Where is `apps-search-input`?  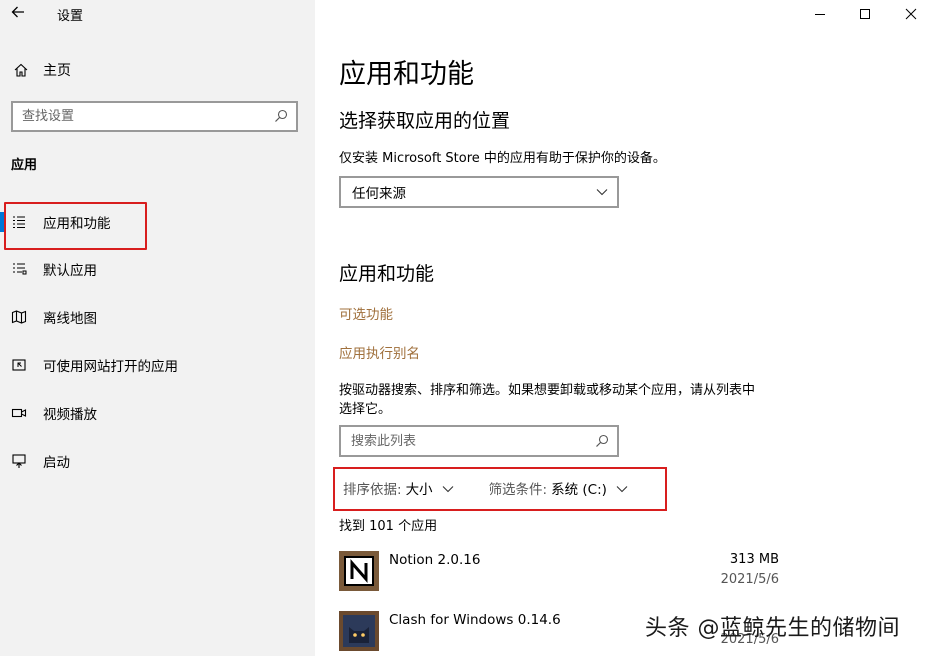 apps-search-input is located at coordinates (479, 441).